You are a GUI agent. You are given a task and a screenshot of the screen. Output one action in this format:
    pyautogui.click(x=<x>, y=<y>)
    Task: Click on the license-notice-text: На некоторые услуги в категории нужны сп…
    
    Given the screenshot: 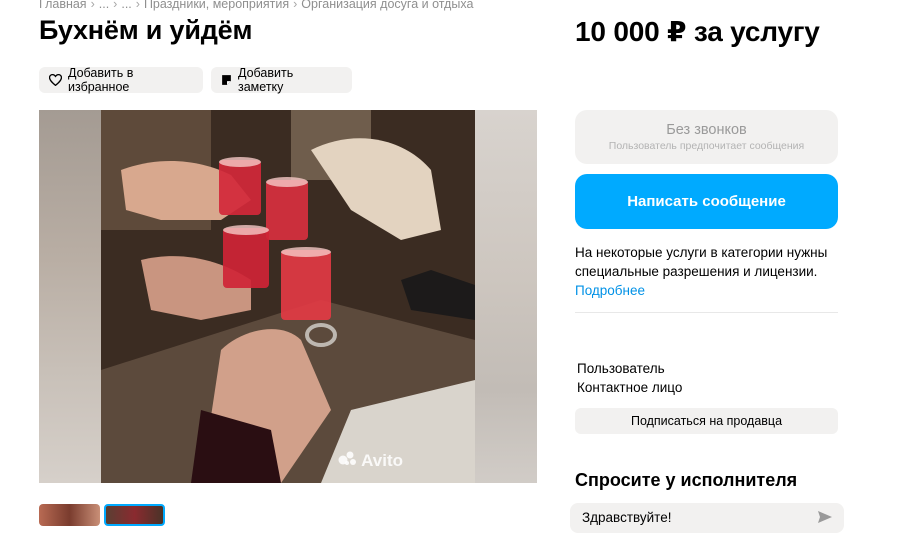 What is the action you would take?
    pyautogui.click(x=701, y=262)
    